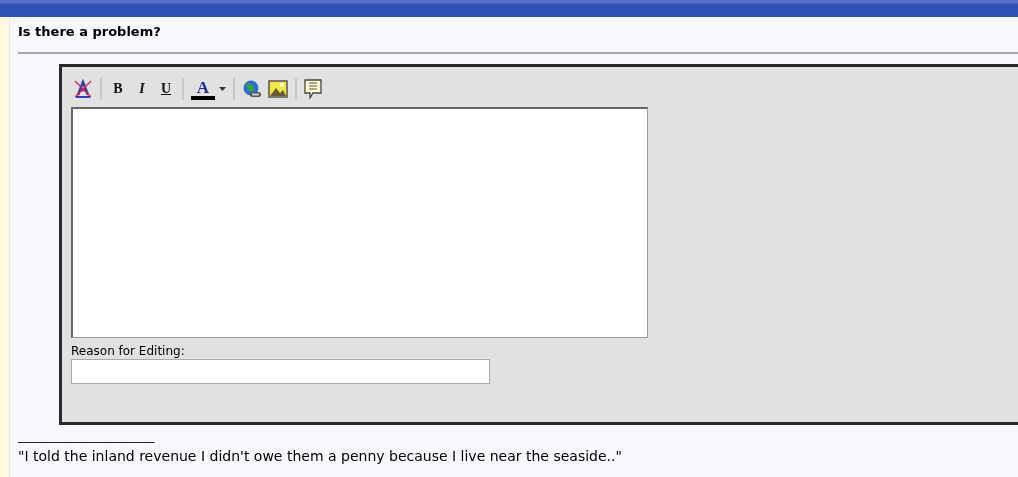  What do you see at coordinates (90, 32) in the screenshot?
I see `section-title: Is there a problem?` at bounding box center [90, 32].